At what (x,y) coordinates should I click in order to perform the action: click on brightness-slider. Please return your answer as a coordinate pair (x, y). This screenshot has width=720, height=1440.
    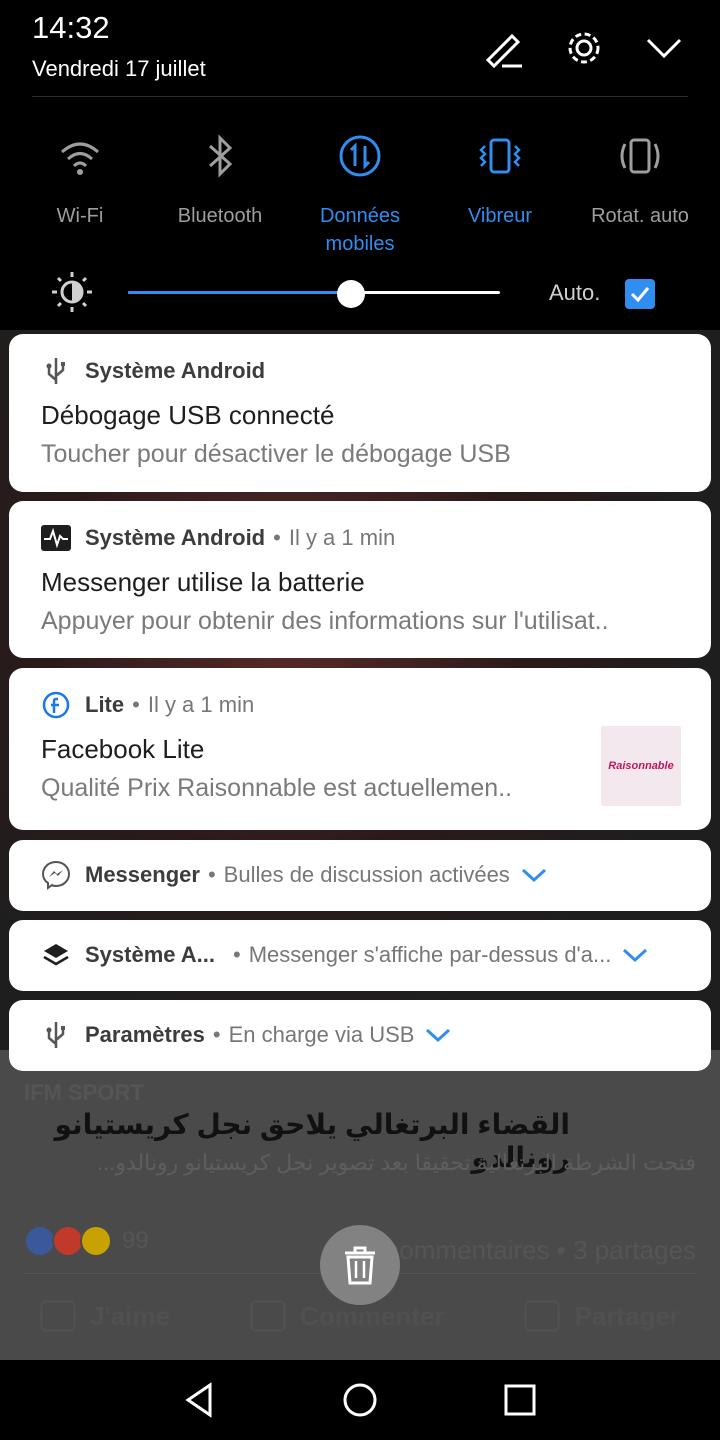
    Looking at the image, I should click on (314, 292).